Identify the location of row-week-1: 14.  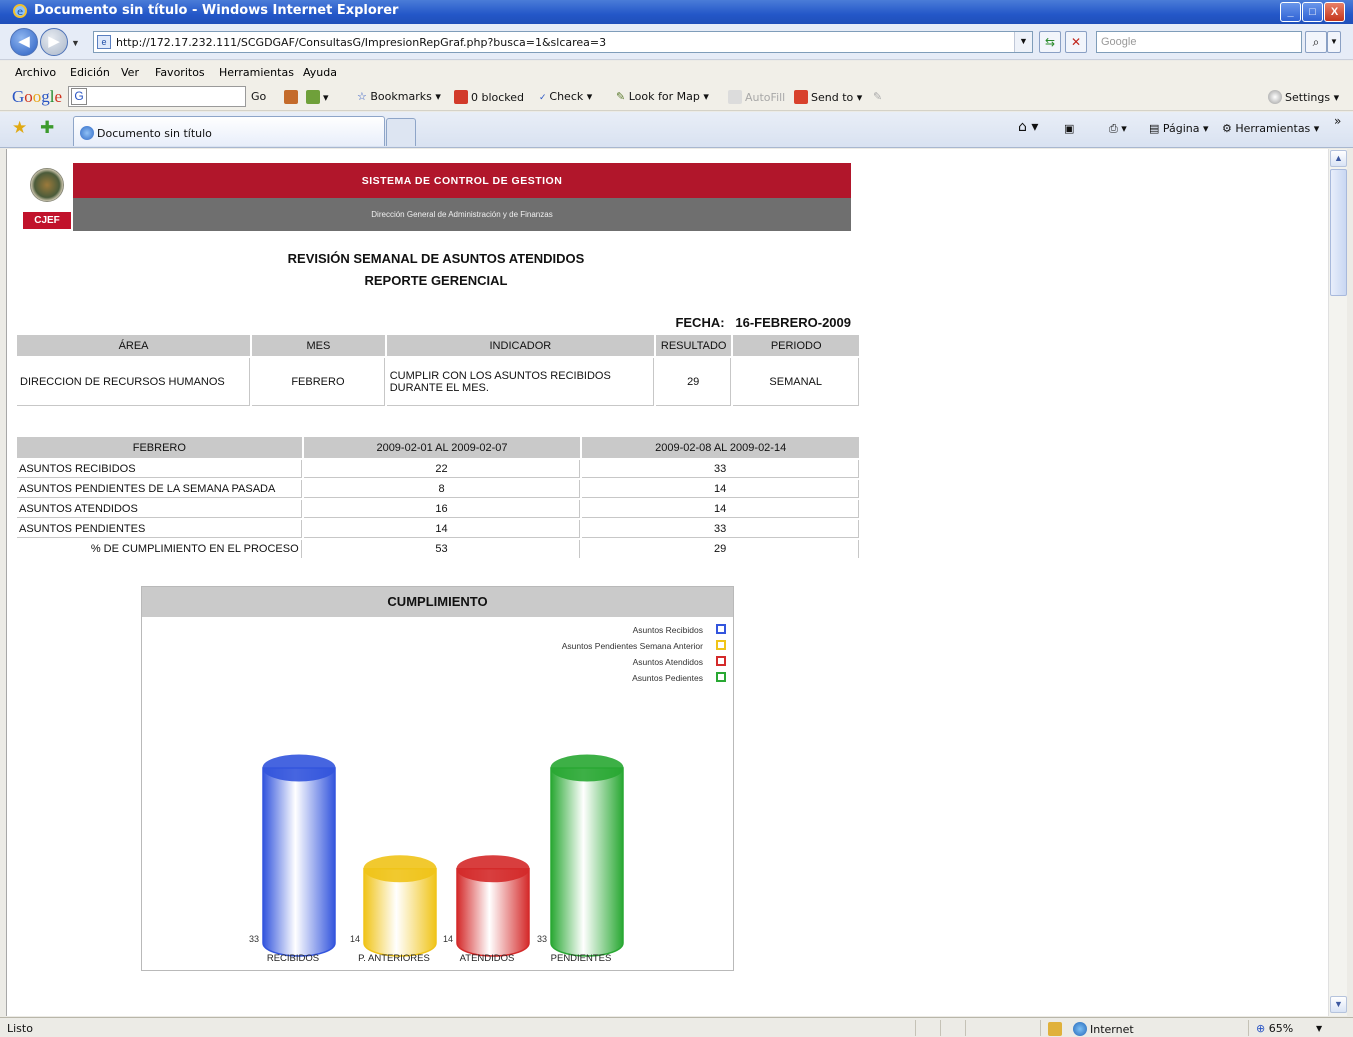
(442, 529).